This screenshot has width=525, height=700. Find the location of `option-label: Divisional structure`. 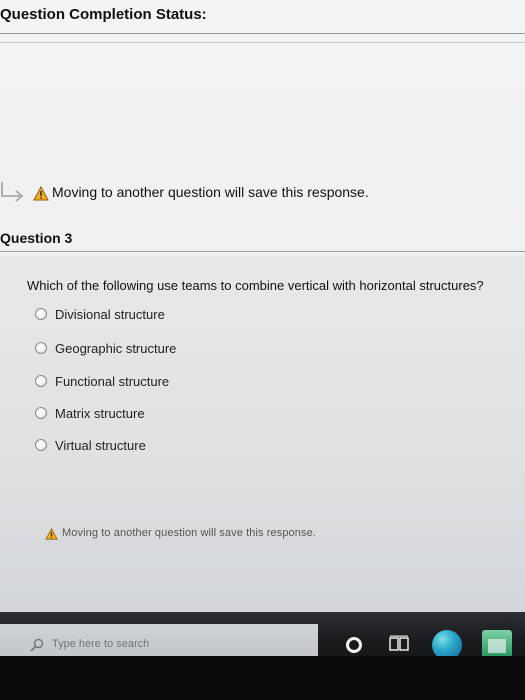

option-label: Divisional structure is located at coordinates (110, 314).